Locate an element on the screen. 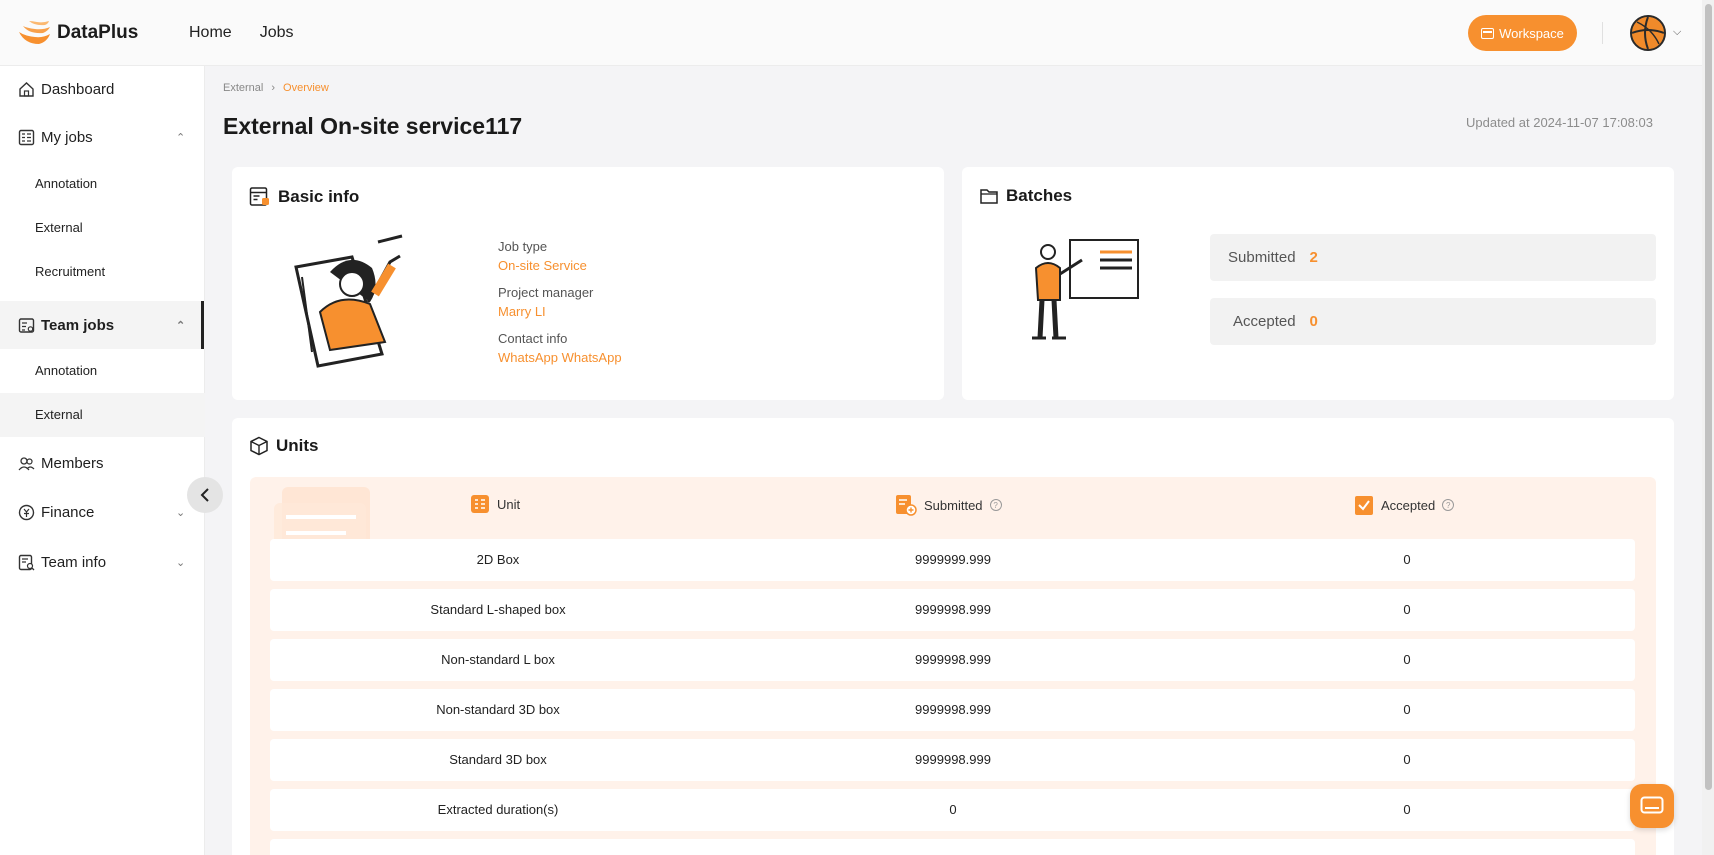  workspace-label: Workspace is located at coordinates (1531, 33).